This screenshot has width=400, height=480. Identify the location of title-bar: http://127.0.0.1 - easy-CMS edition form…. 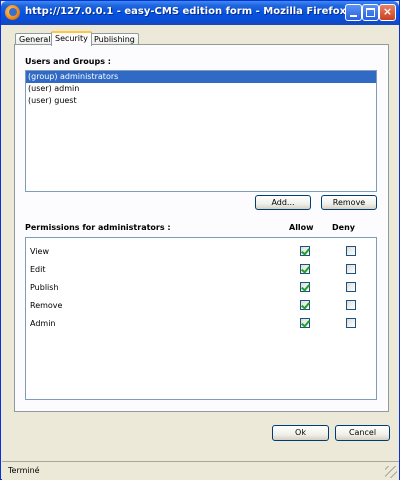
(200, 13).